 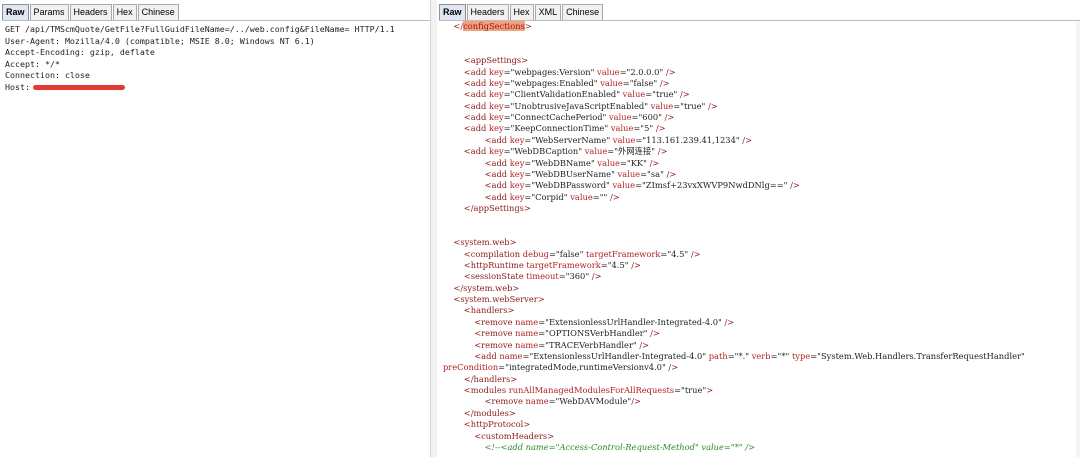 What do you see at coordinates (758, 60) in the screenshot?
I see `response-line: <appSettings>` at bounding box center [758, 60].